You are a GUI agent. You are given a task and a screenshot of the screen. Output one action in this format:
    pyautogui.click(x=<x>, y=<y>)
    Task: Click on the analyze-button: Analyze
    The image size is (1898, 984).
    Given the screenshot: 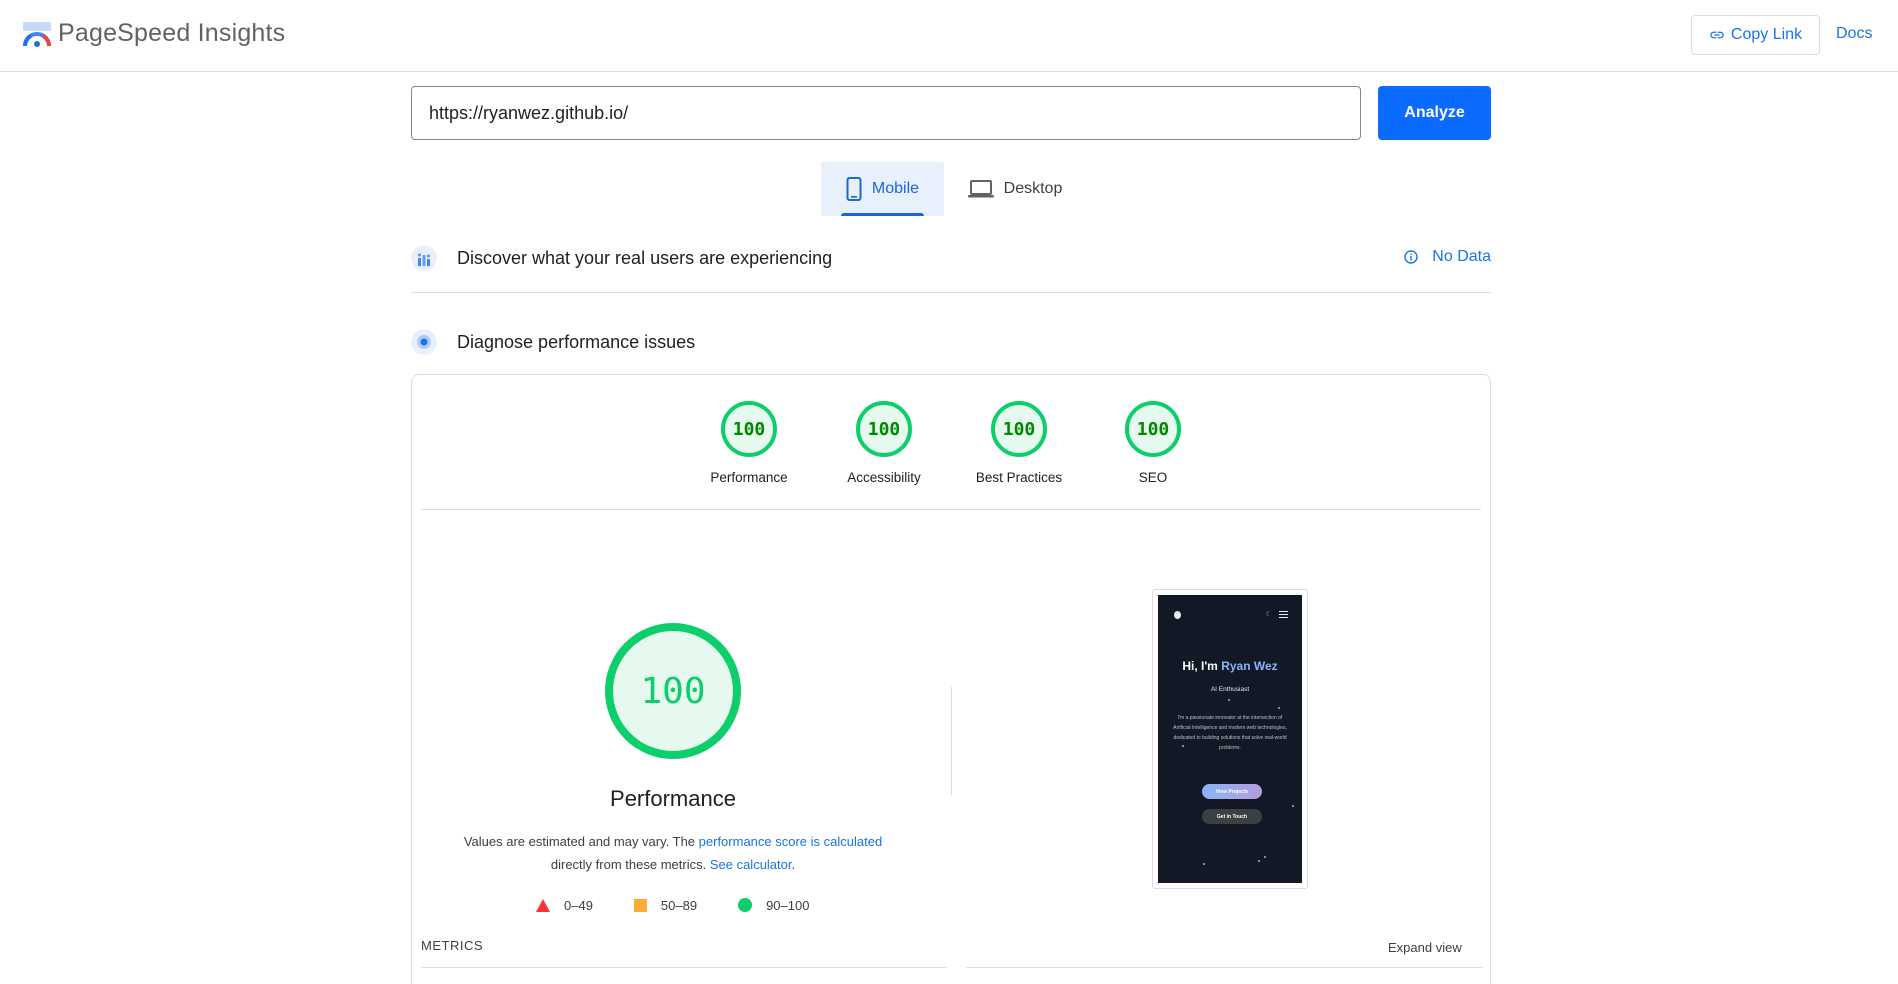 What is the action you would take?
    pyautogui.click(x=1434, y=113)
    